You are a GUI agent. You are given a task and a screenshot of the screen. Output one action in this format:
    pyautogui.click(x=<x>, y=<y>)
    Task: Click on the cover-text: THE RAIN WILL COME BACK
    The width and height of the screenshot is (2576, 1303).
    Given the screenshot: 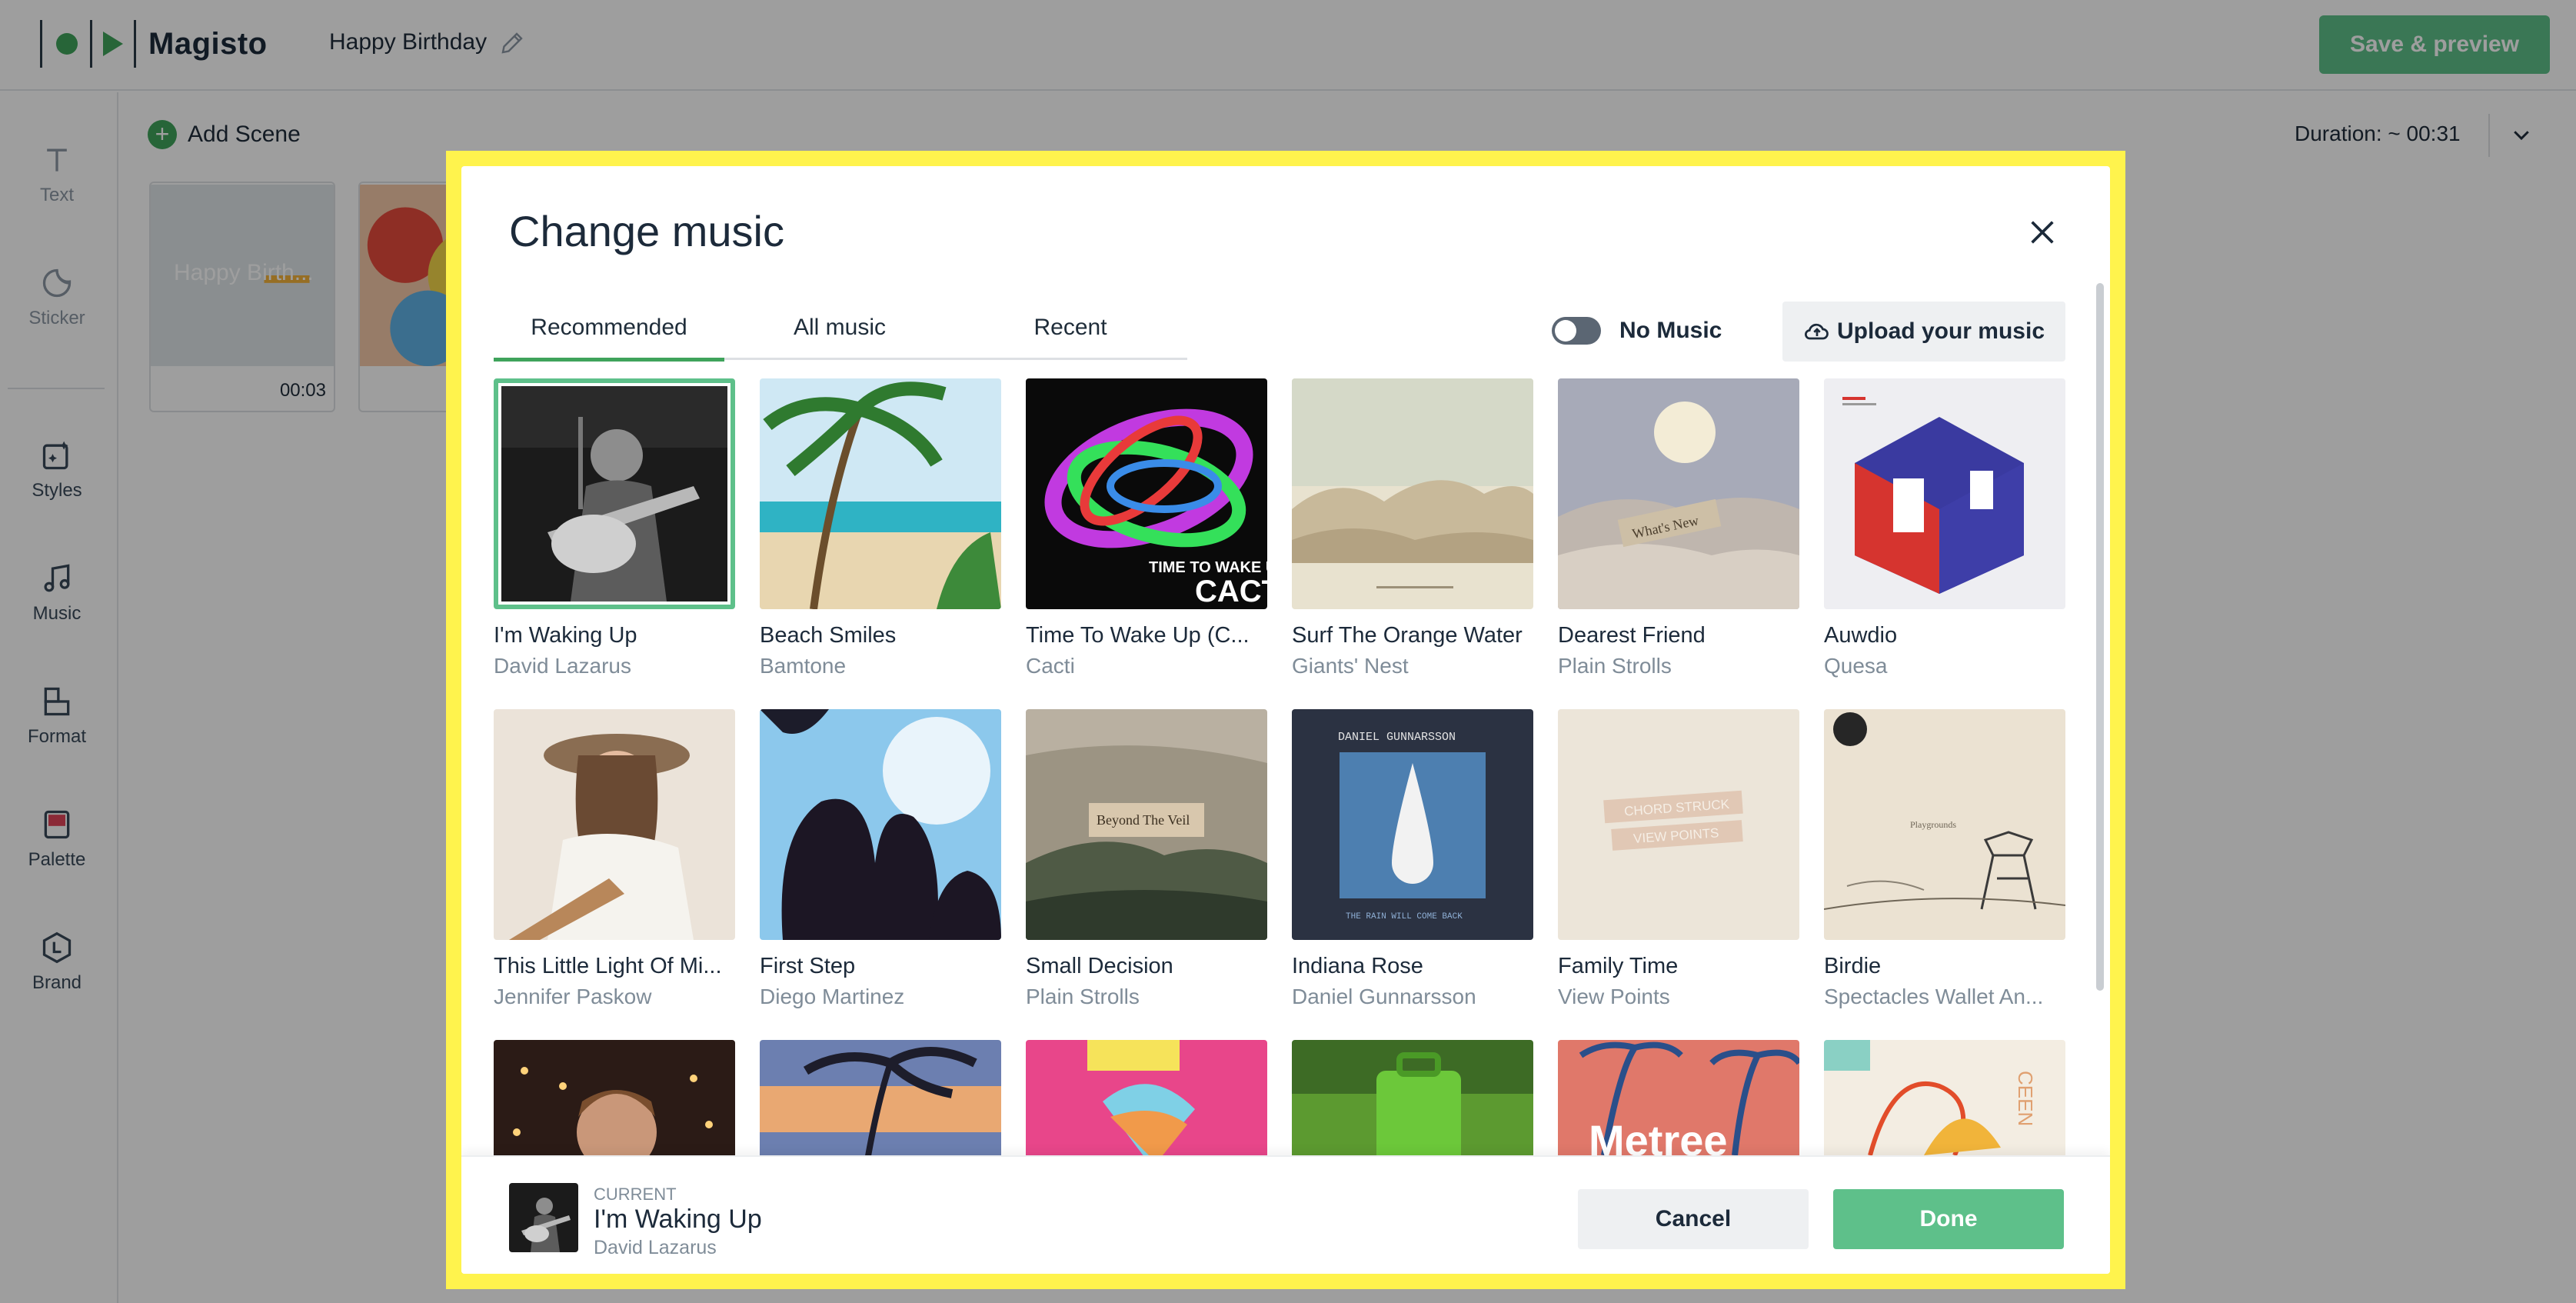 What is the action you would take?
    pyautogui.click(x=1405, y=917)
    